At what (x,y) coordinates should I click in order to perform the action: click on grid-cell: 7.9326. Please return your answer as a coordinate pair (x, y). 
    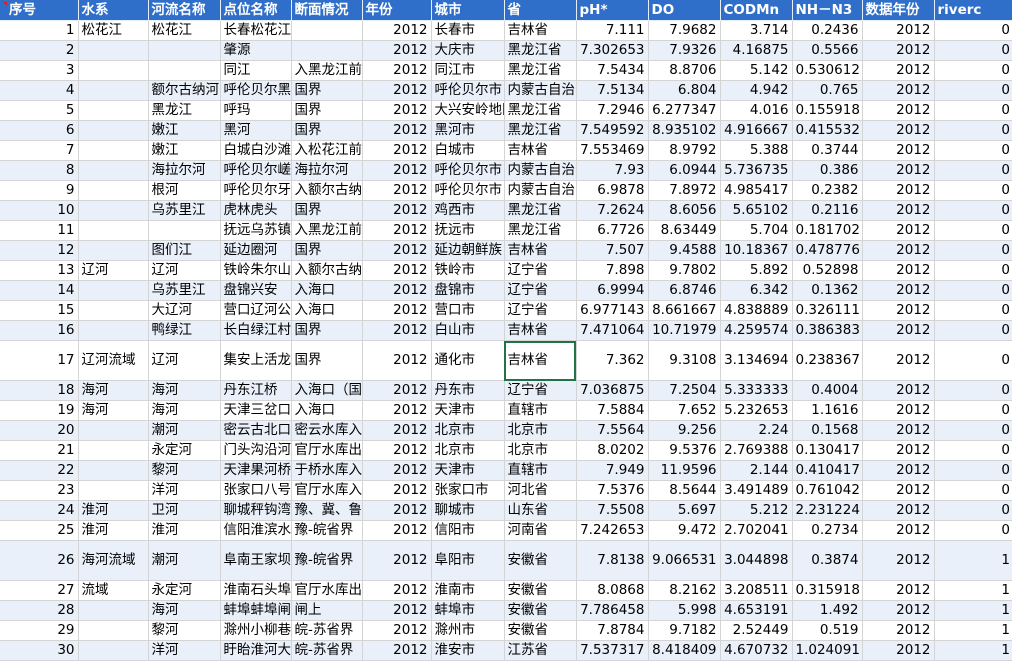
    Looking at the image, I should click on (684, 50).